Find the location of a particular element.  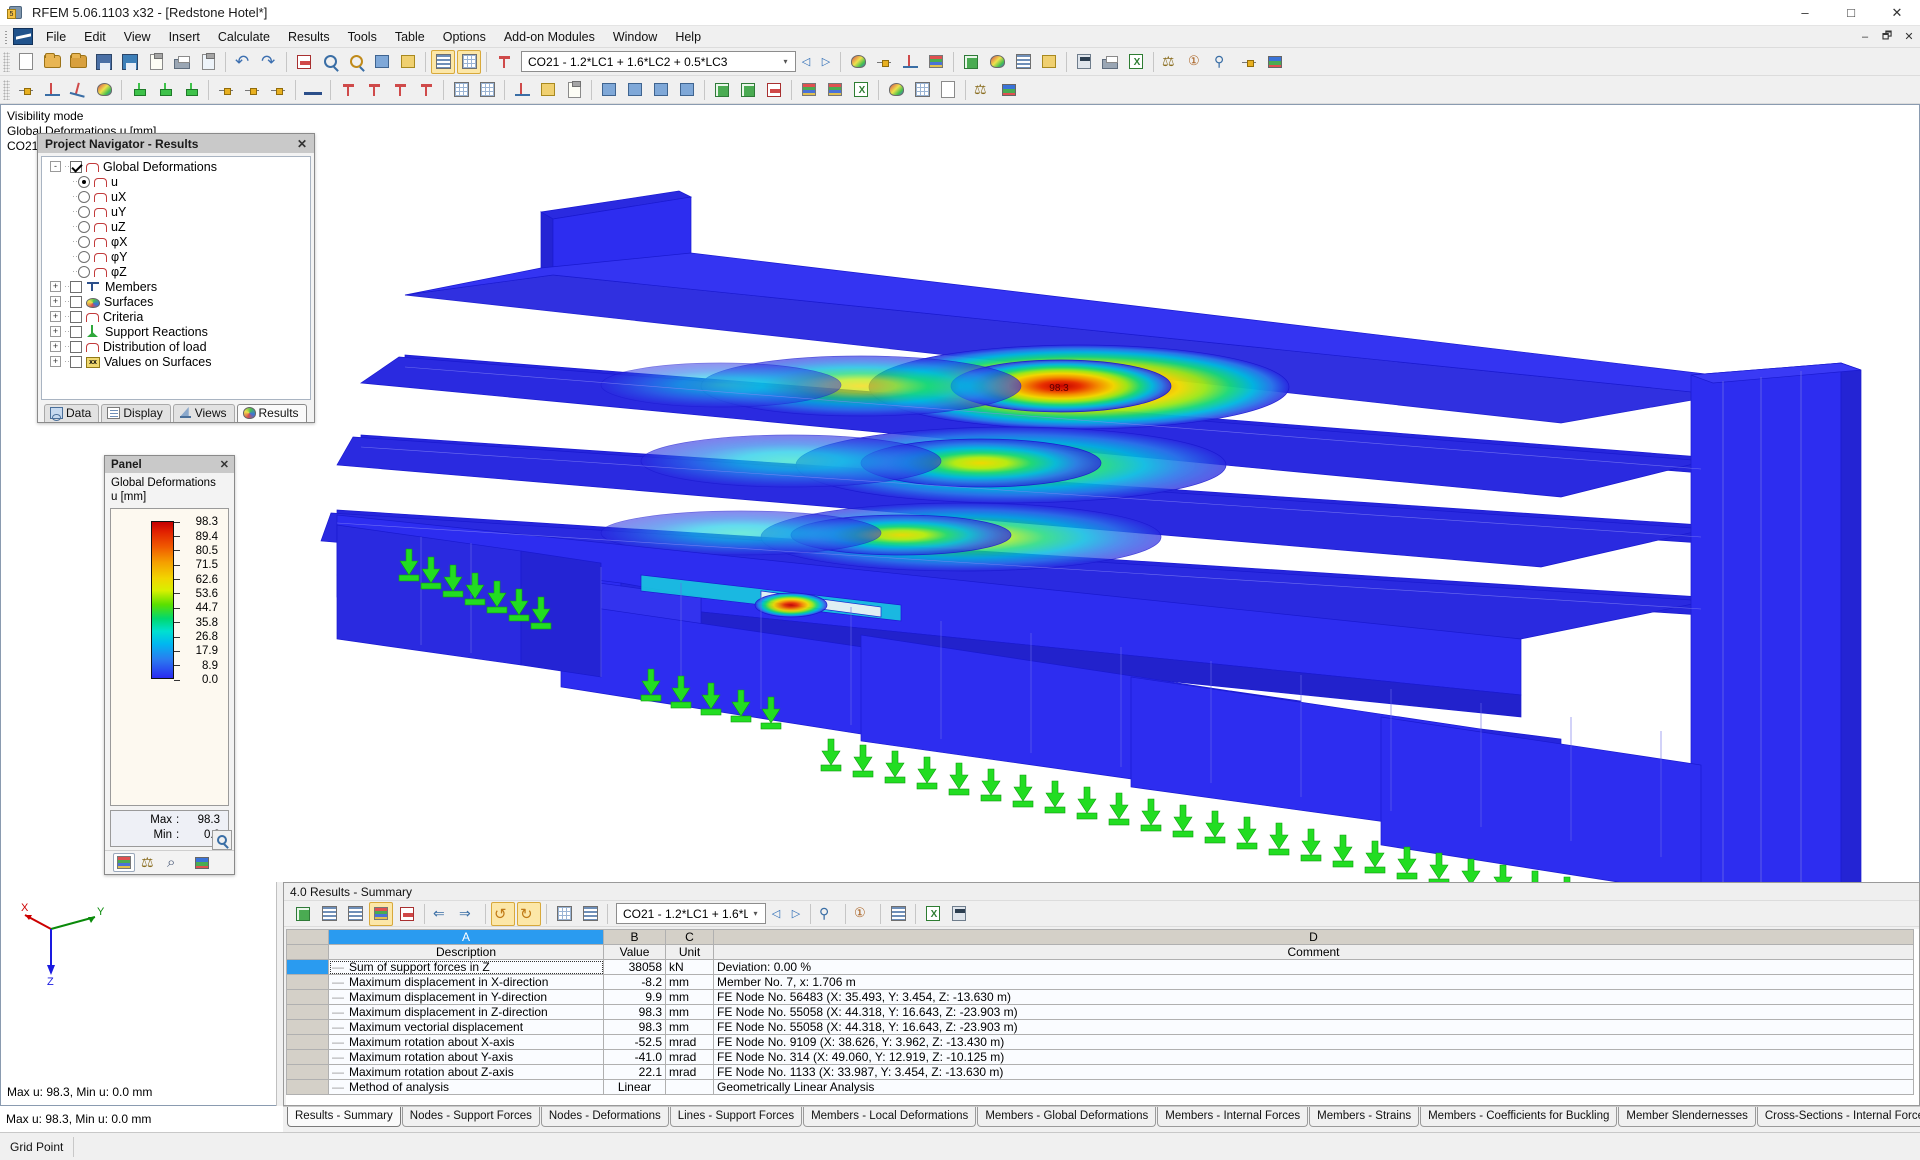

table-settings-button is located at coordinates (828, 914).